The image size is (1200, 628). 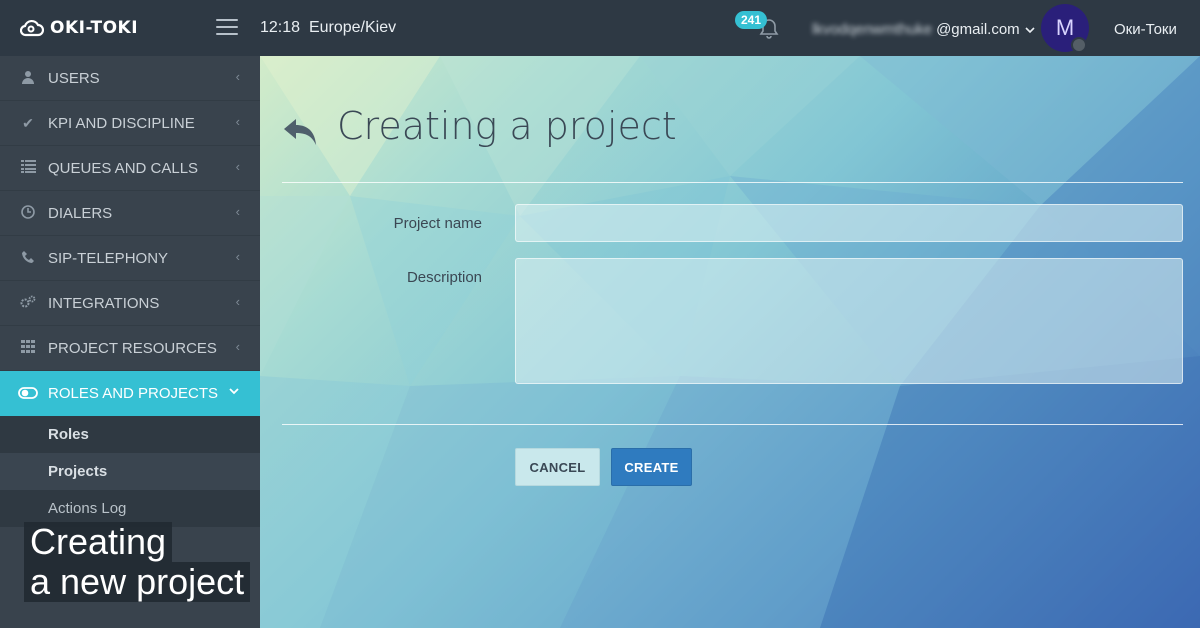 I want to click on sidebar-item-roles-and-projects: ROLES AND PROJECTS, so click(x=130, y=393).